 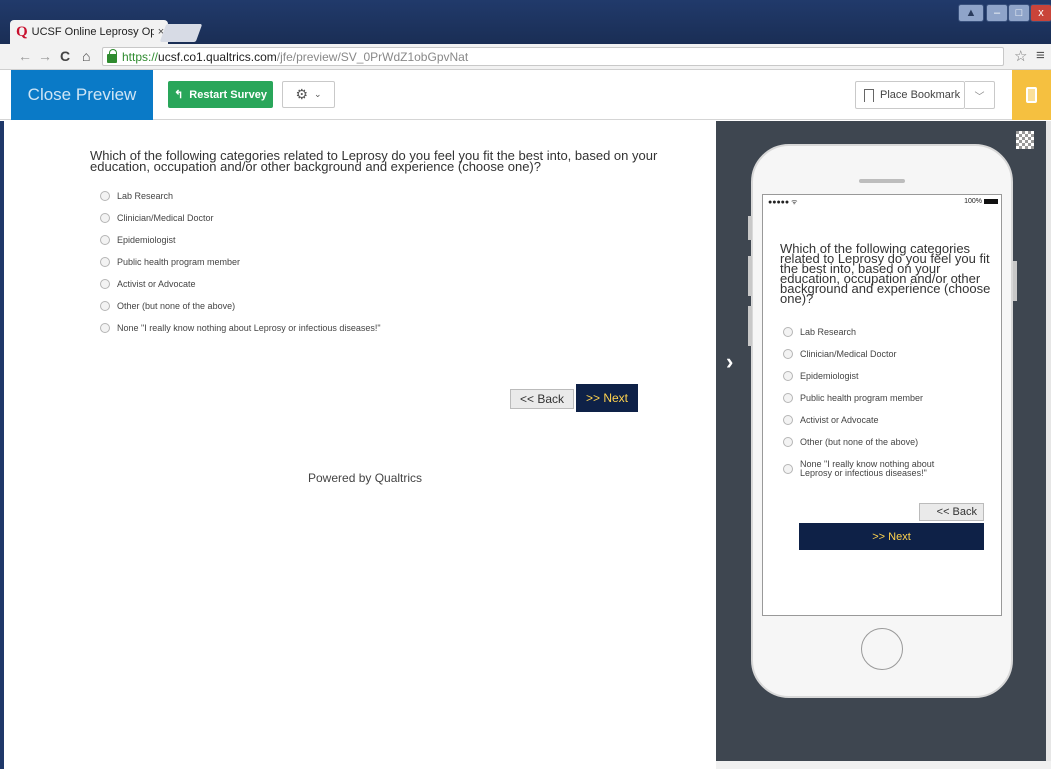 I want to click on star-icon: ☆, so click(x=1020, y=56).